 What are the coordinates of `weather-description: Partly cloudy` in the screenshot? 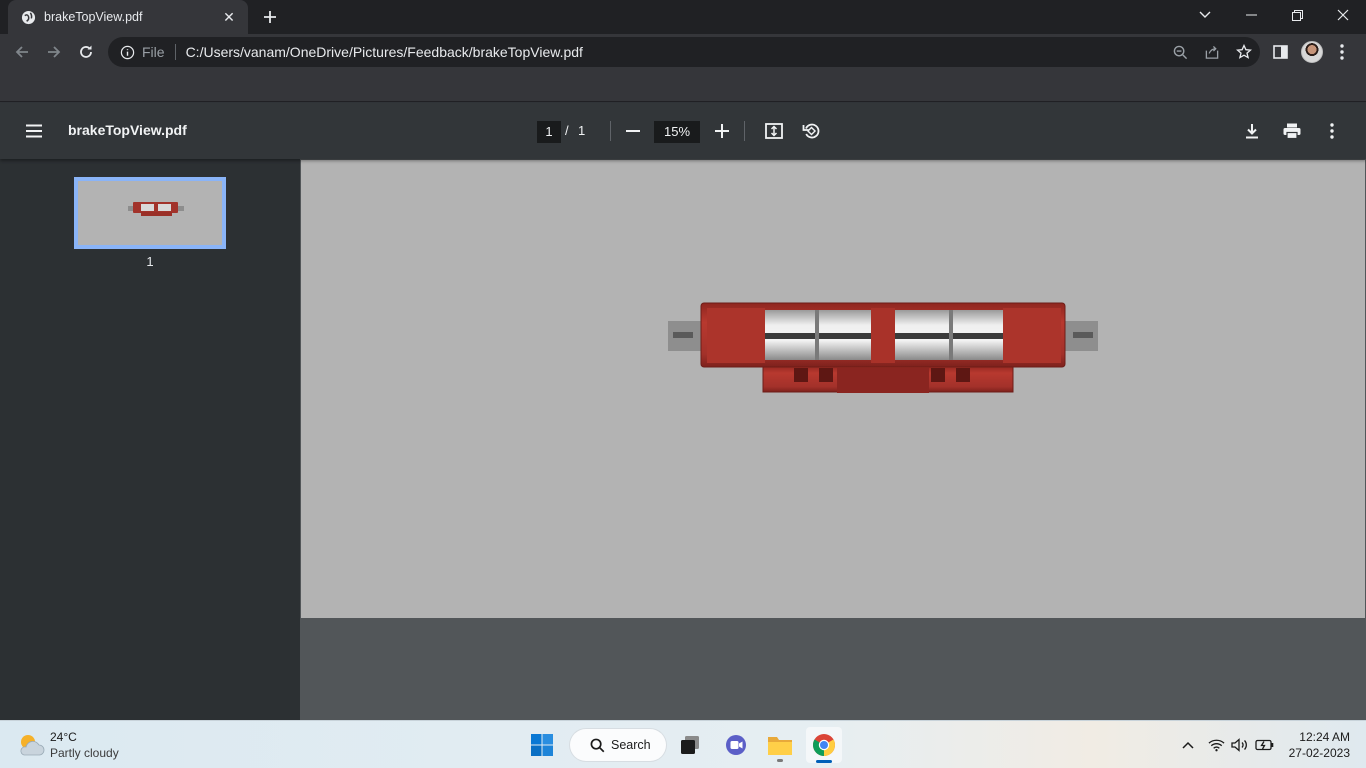 It's located at (84, 753).